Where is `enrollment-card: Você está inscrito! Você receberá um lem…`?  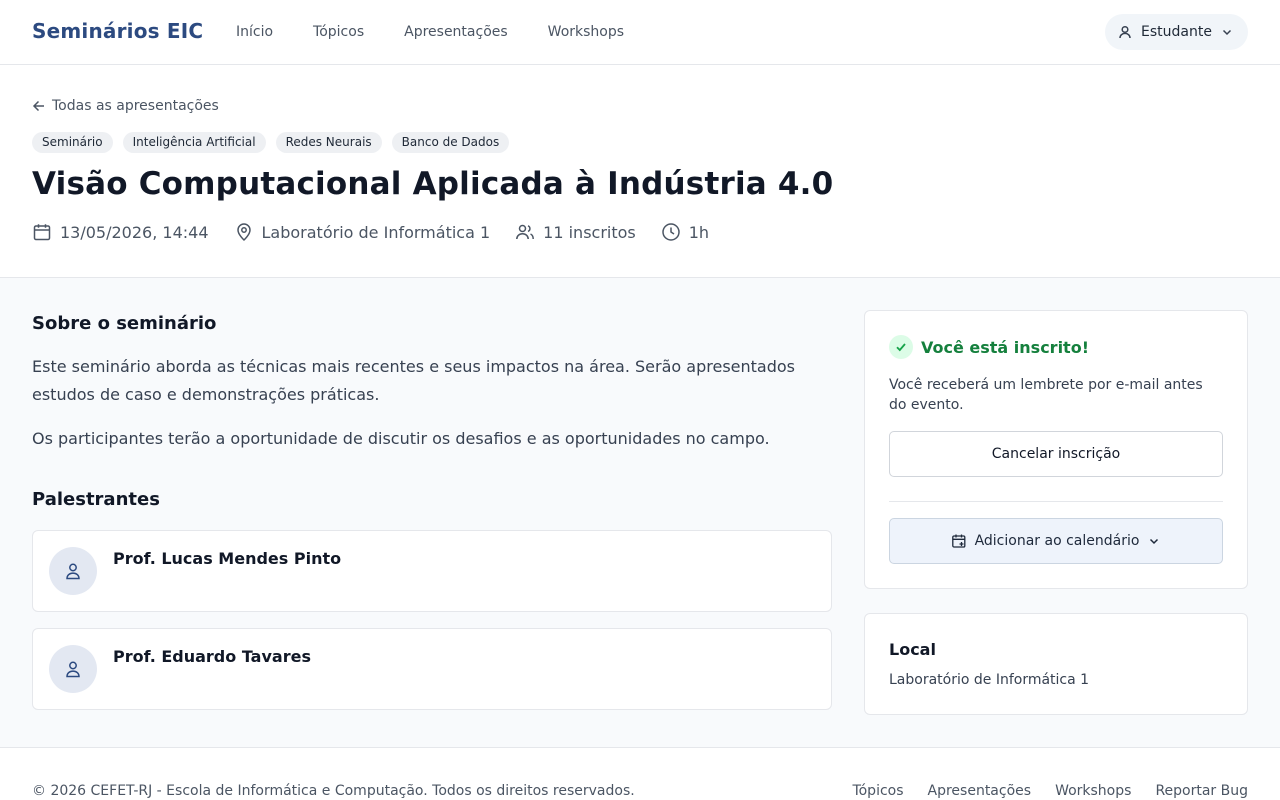 enrollment-card: Você está inscrito! Você receberá um lem… is located at coordinates (1056, 449).